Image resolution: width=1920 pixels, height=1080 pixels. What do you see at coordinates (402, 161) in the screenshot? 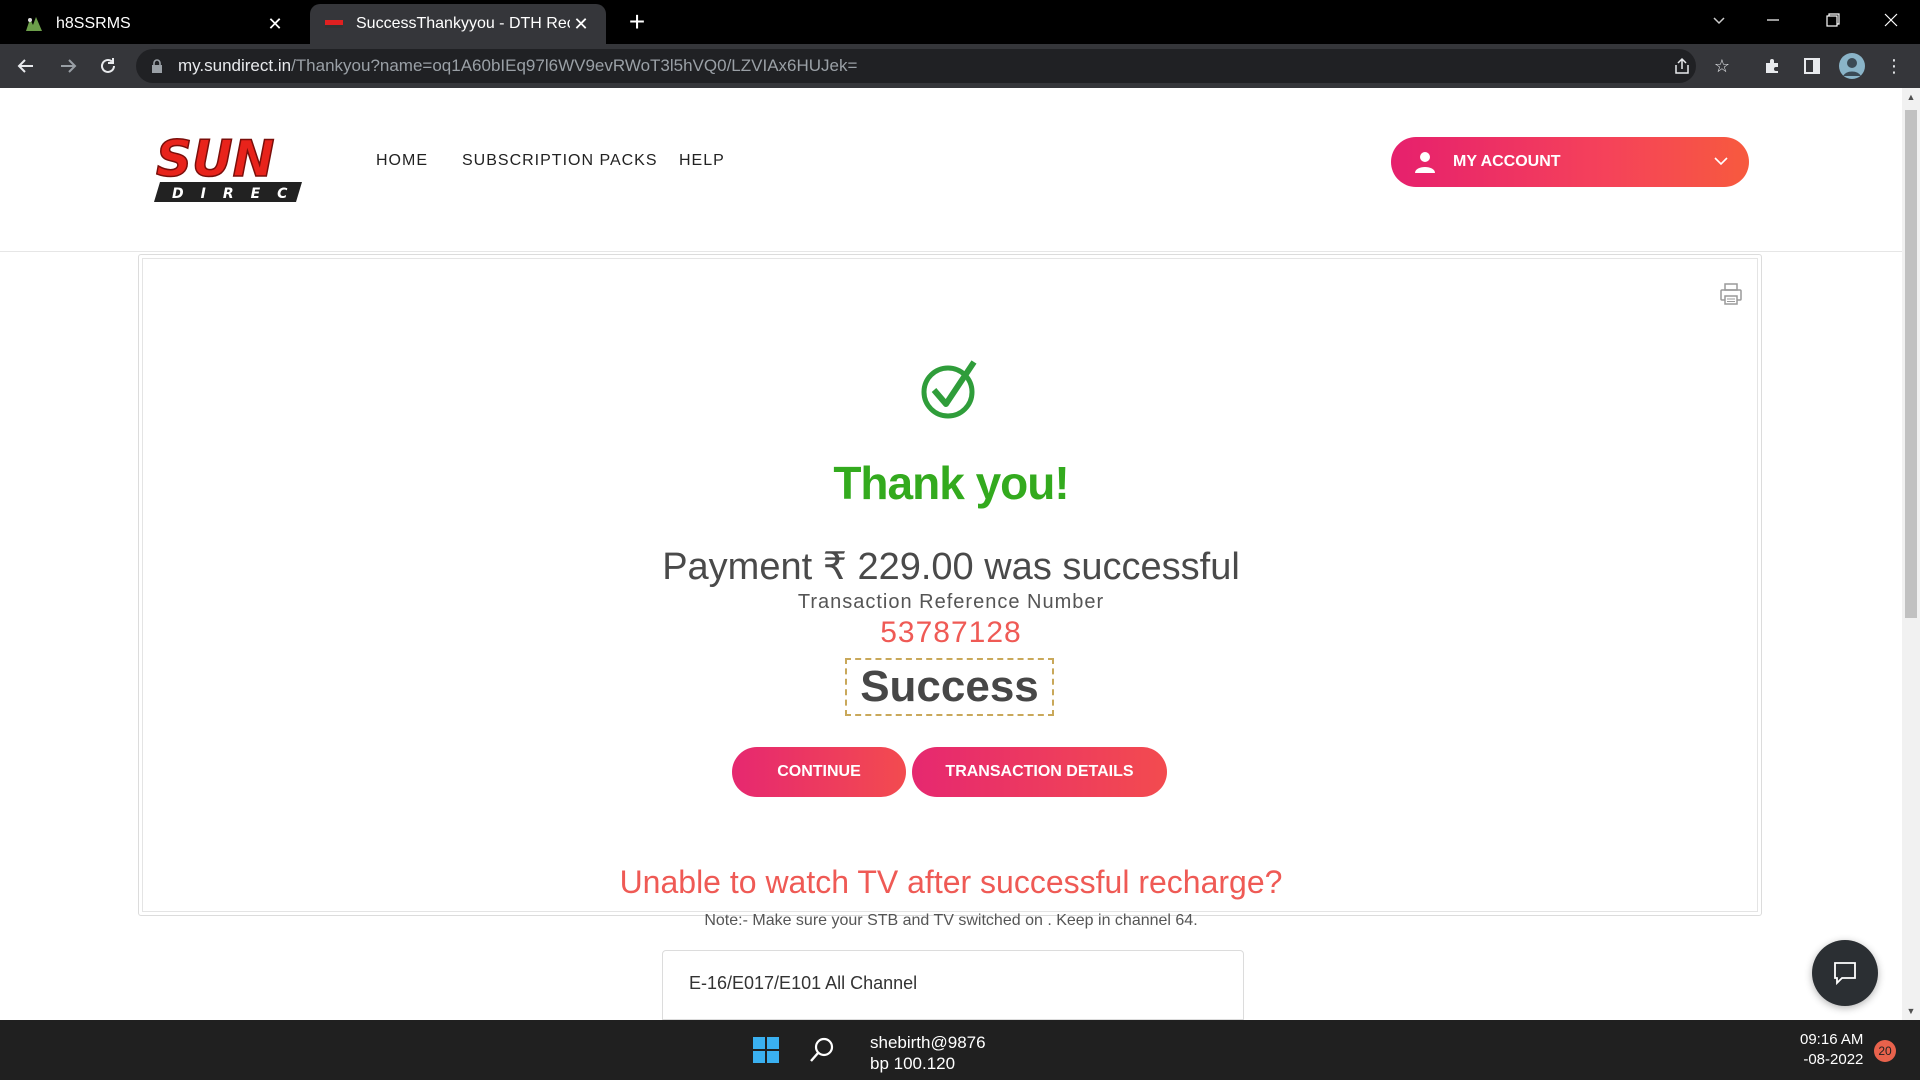
I see `nav-home: HOME` at bounding box center [402, 161].